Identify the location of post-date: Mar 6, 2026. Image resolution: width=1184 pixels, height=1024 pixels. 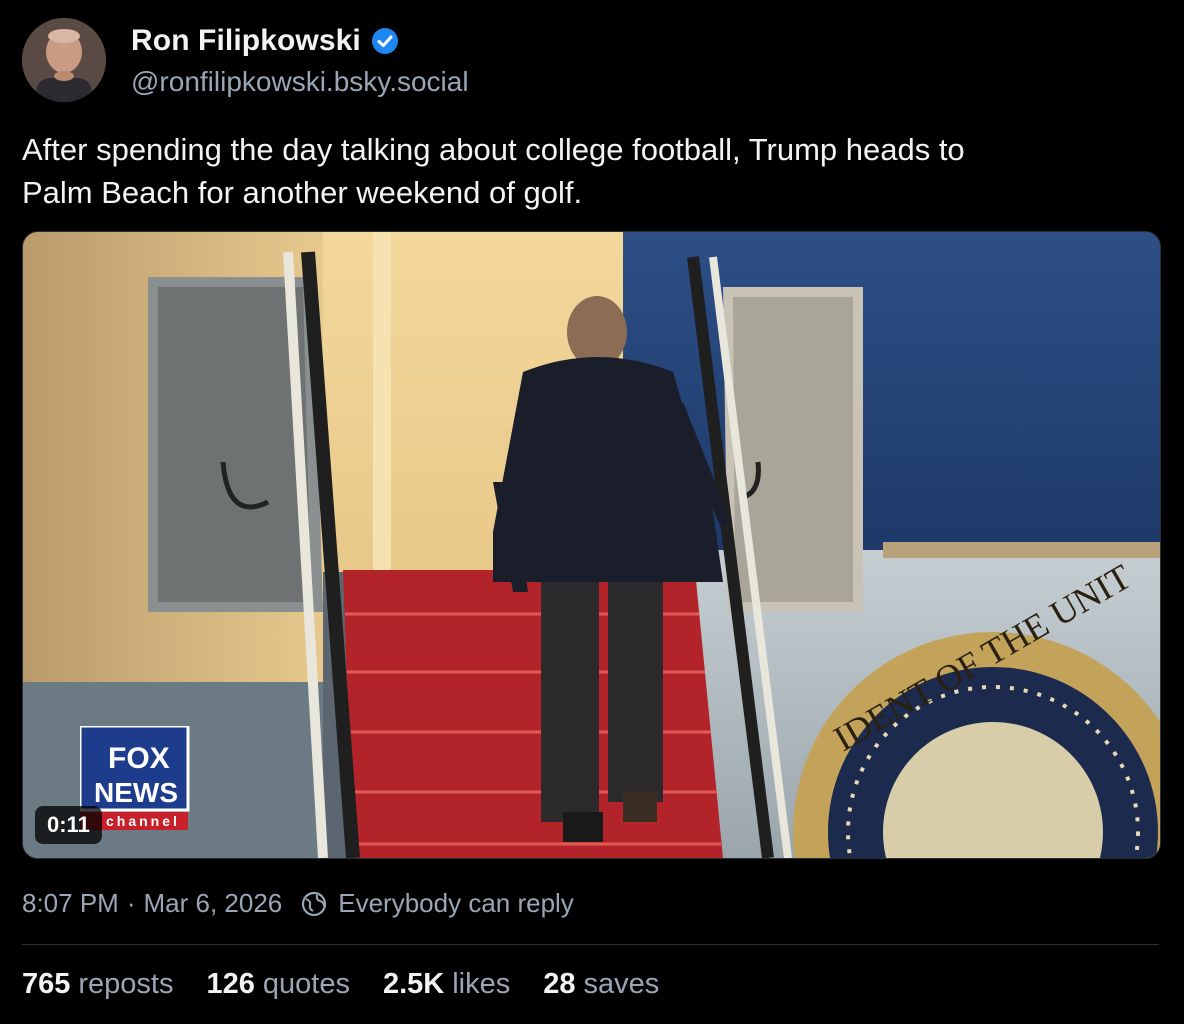
(213, 903).